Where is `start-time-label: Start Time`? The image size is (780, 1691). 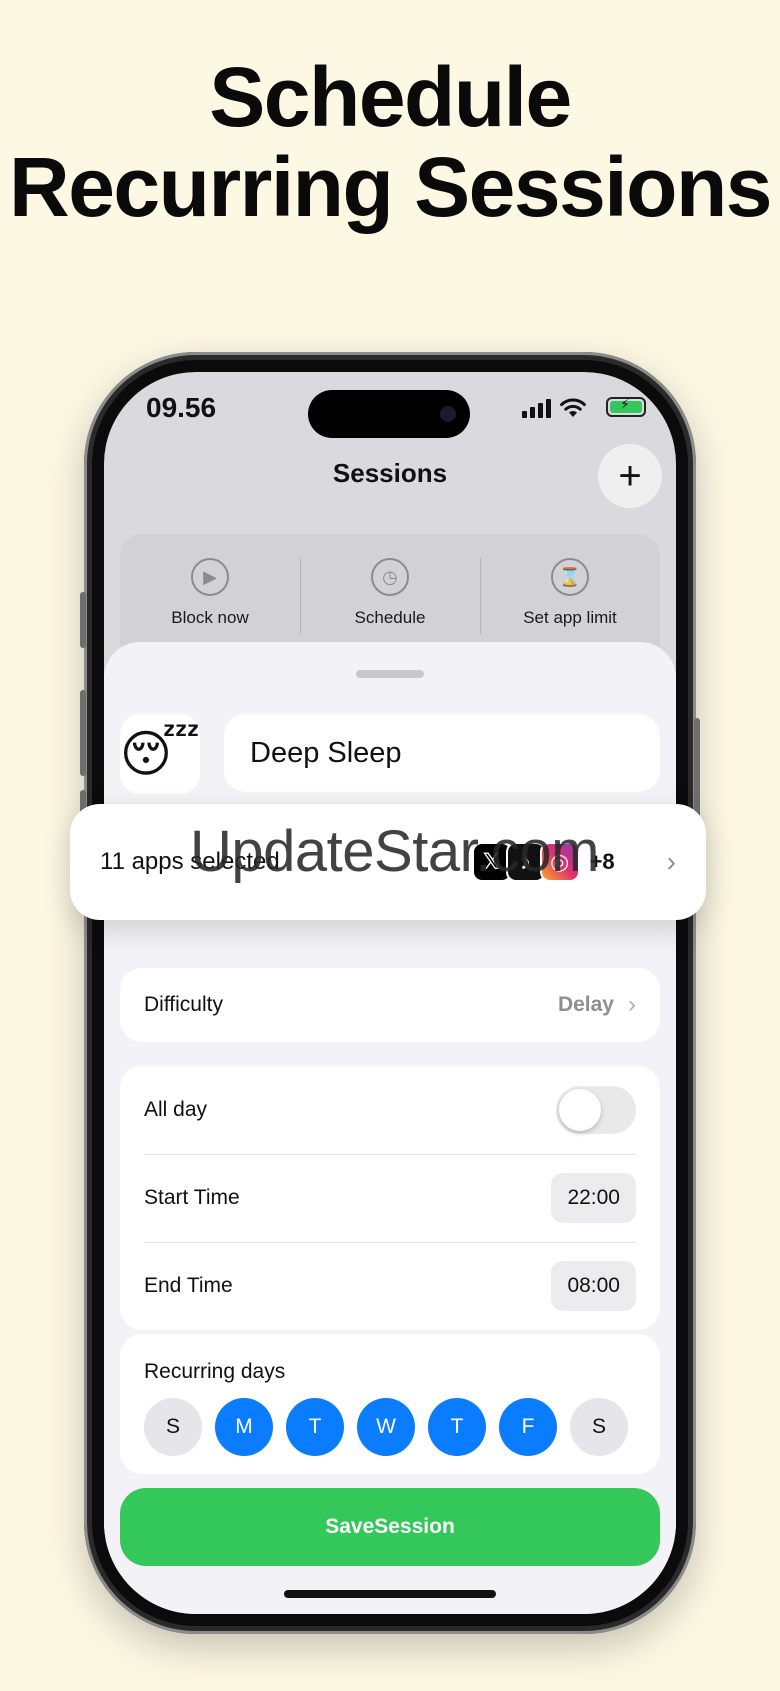 start-time-label: Start Time is located at coordinates (192, 1197).